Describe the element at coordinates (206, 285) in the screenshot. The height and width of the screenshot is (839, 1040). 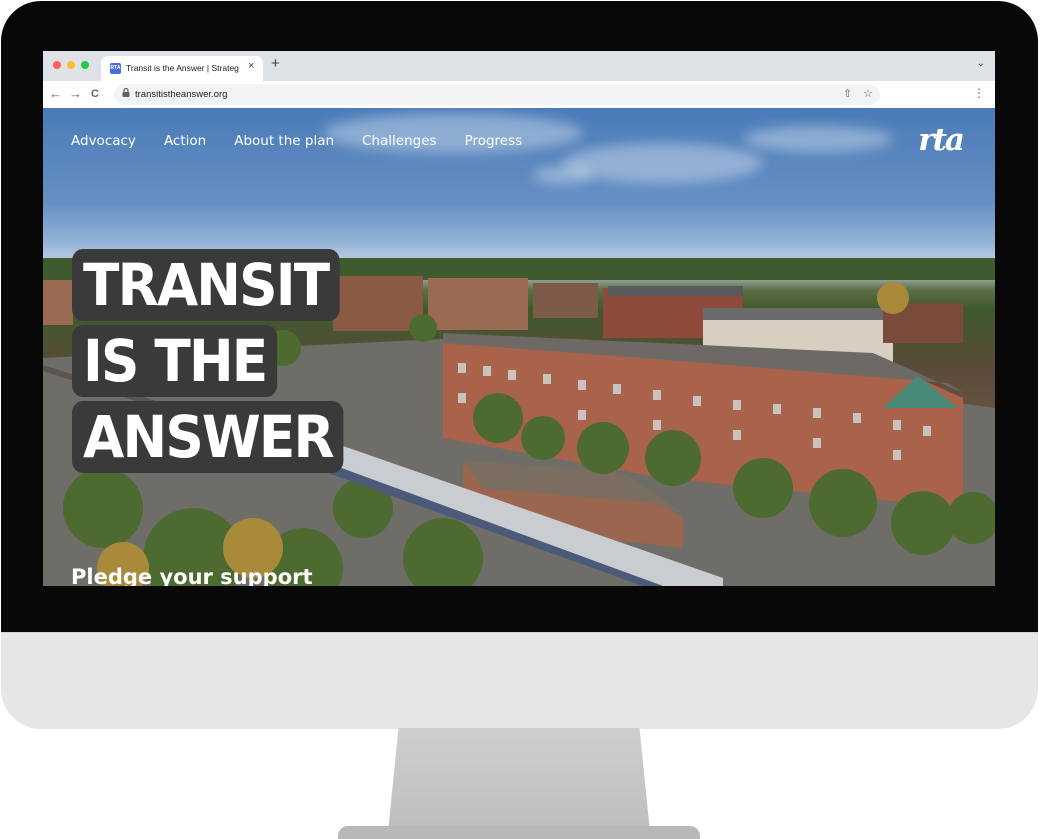
I see `headline-line: TRANSIT` at that location.